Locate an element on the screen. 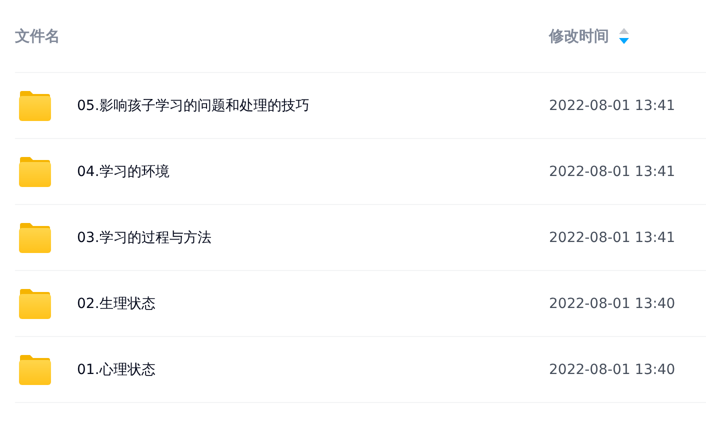 The width and height of the screenshot is (706, 438). file-name: 05.影响孩子学习的问题和处理的技巧 is located at coordinates (313, 105).